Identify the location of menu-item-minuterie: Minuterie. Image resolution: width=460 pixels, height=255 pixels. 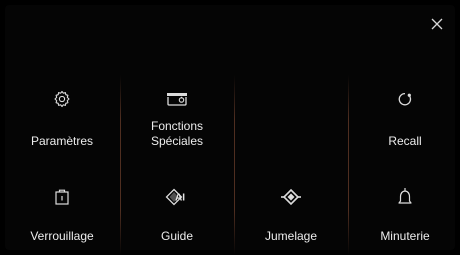
(404, 215).